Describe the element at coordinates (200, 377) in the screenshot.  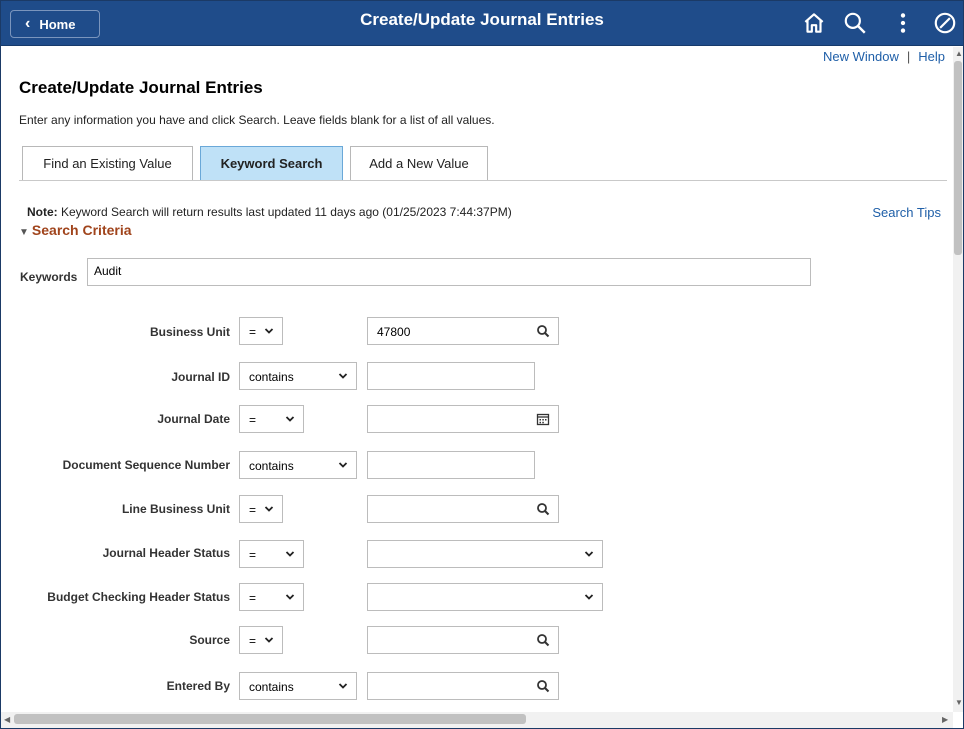
I see `journal-id-label: Journal ID` at that location.